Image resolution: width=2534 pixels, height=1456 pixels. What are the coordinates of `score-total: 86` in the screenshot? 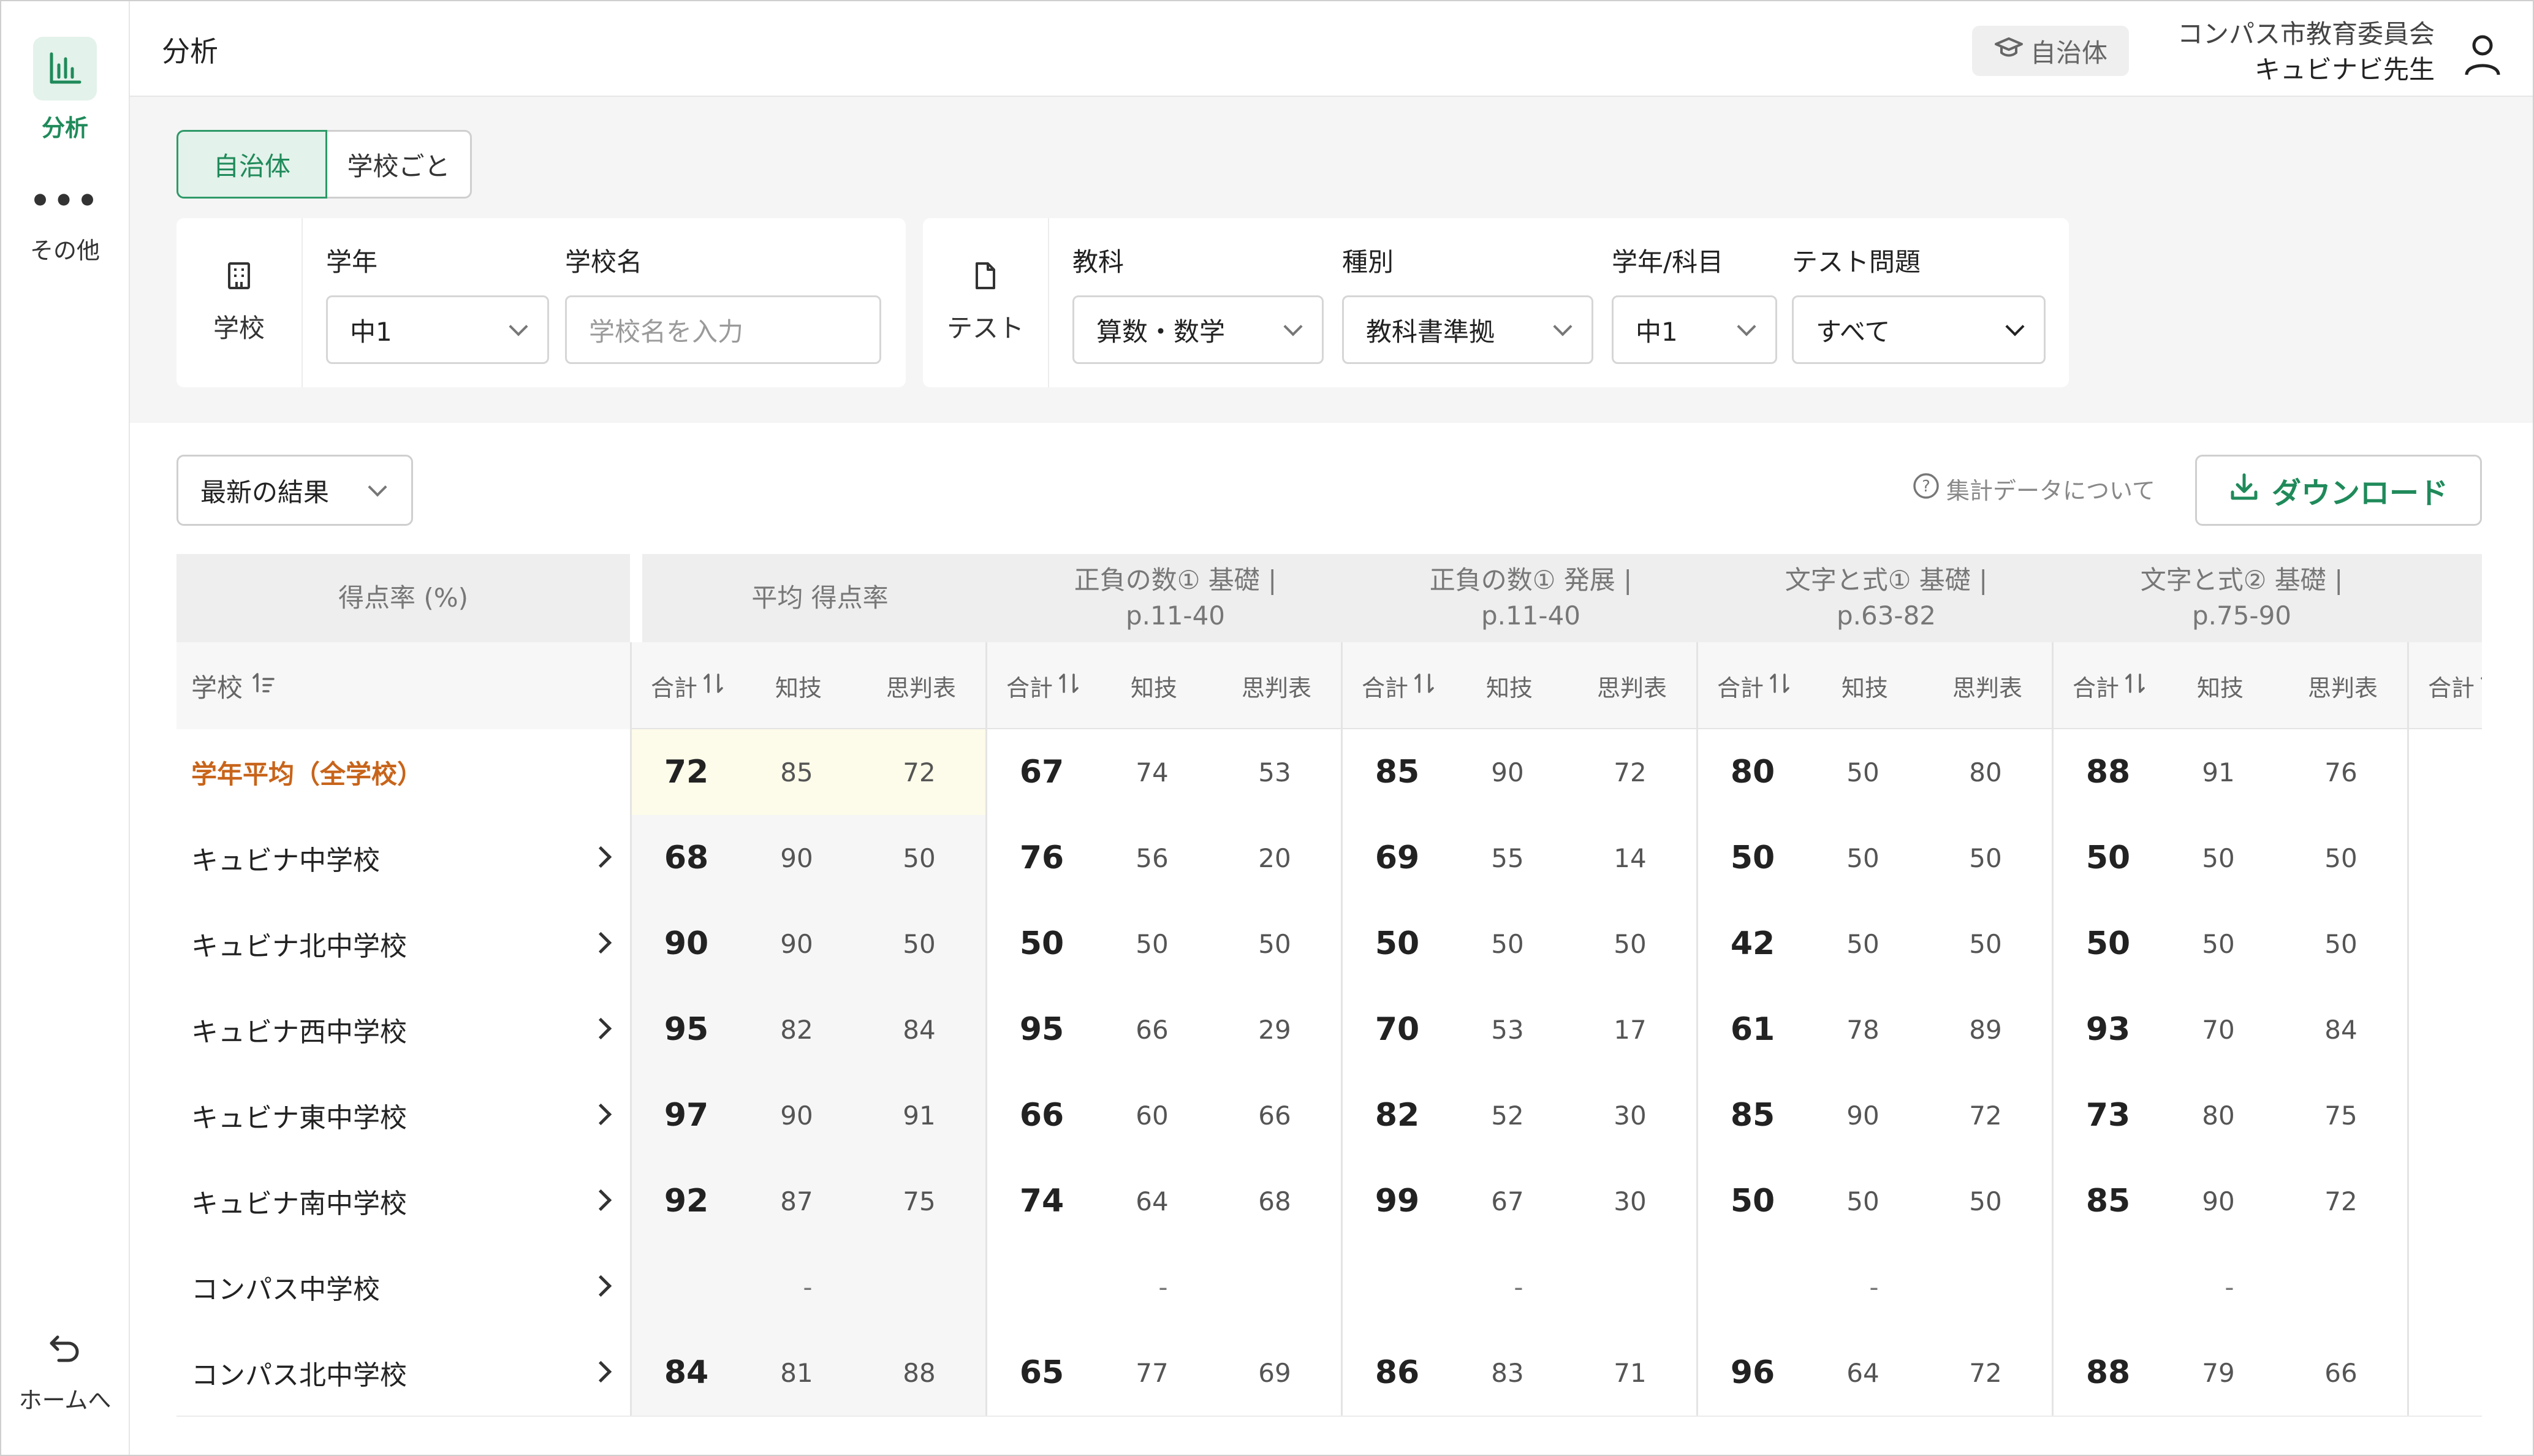 It's located at (1397, 1372).